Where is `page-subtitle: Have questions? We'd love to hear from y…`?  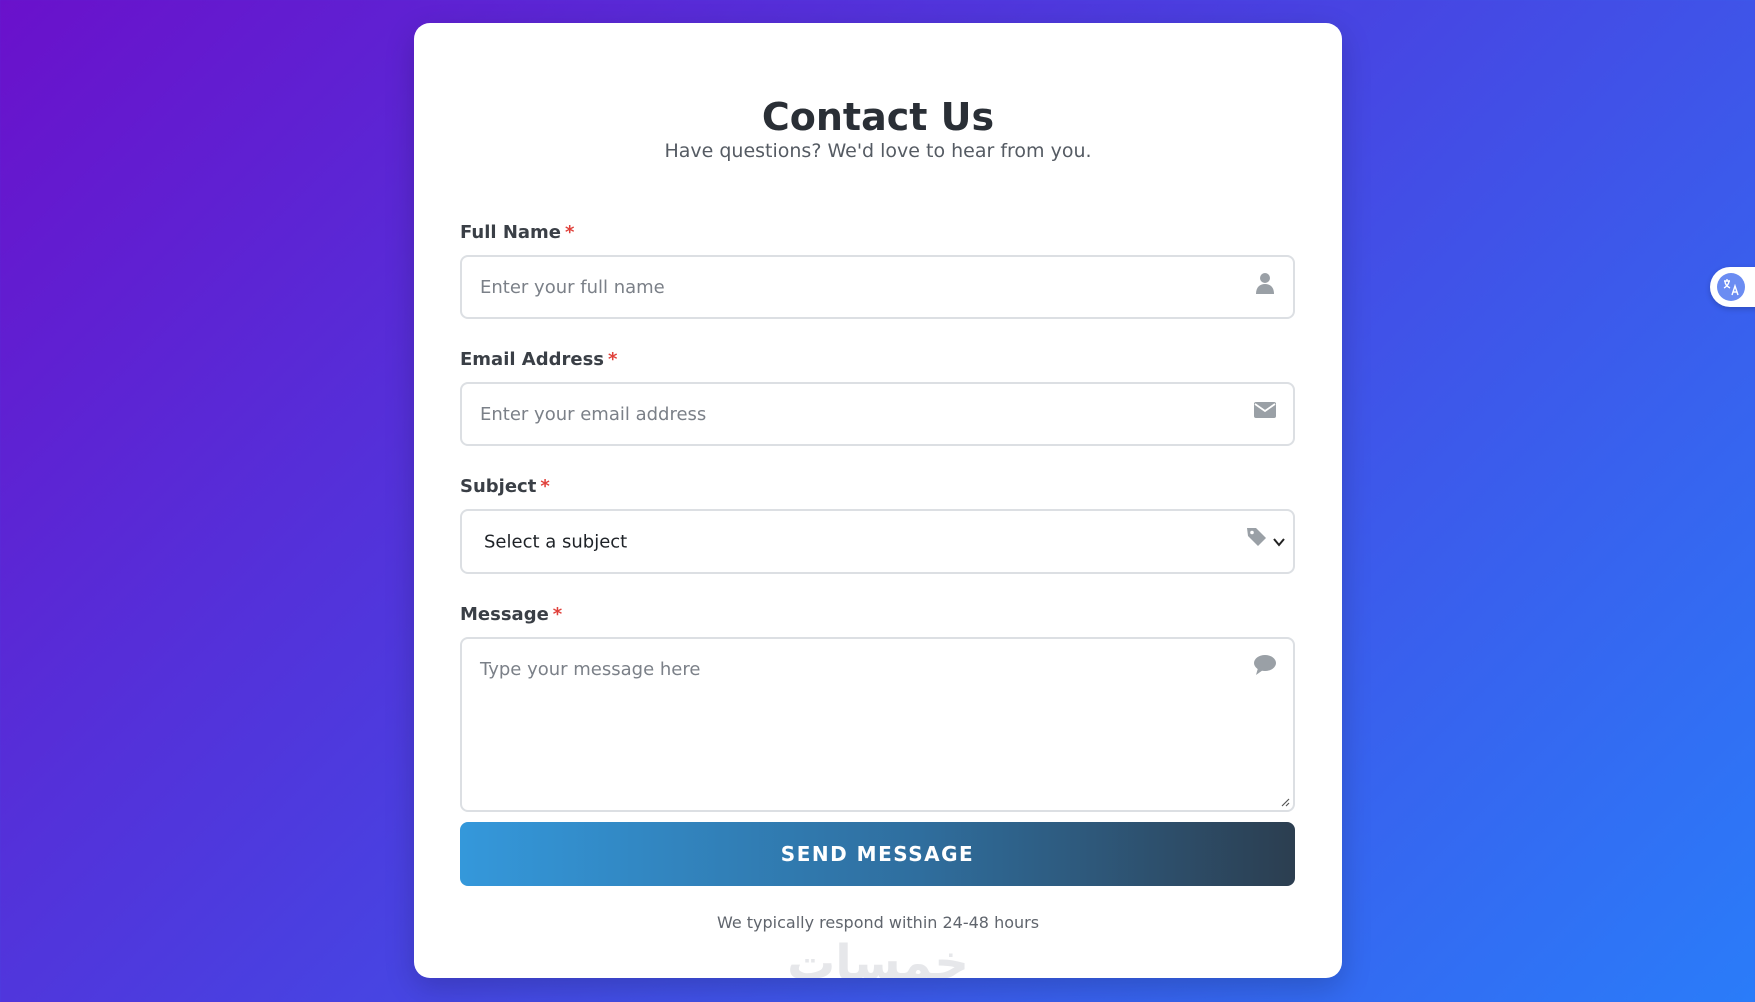 page-subtitle: Have questions? We'd love to hear from y… is located at coordinates (878, 151).